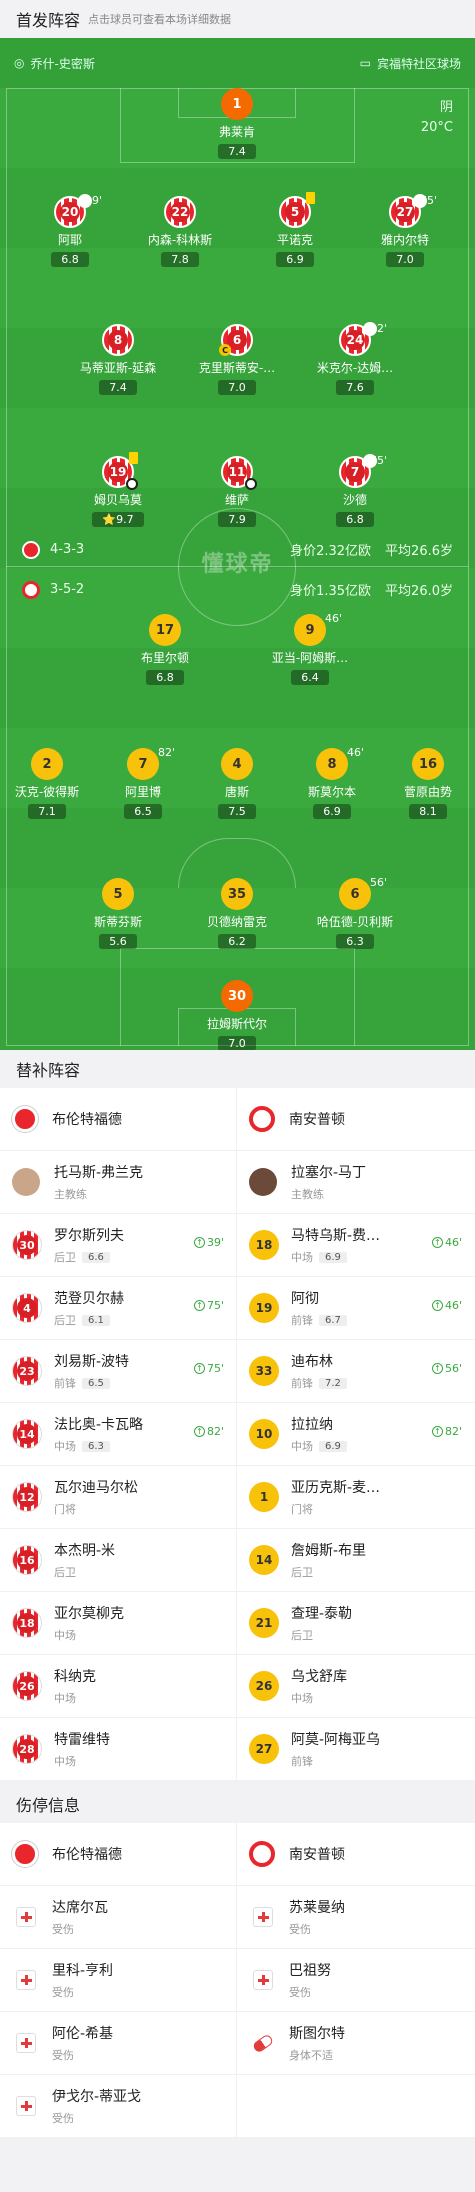 The width and height of the screenshot is (475, 2192). What do you see at coordinates (120, 471) in the screenshot?
I see `jersey-icon: 19` at bounding box center [120, 471].